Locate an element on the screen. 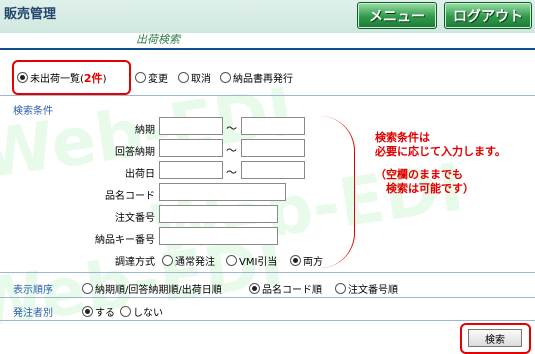  label-order-number: 注文番号 is located at coordinates (135, 218).